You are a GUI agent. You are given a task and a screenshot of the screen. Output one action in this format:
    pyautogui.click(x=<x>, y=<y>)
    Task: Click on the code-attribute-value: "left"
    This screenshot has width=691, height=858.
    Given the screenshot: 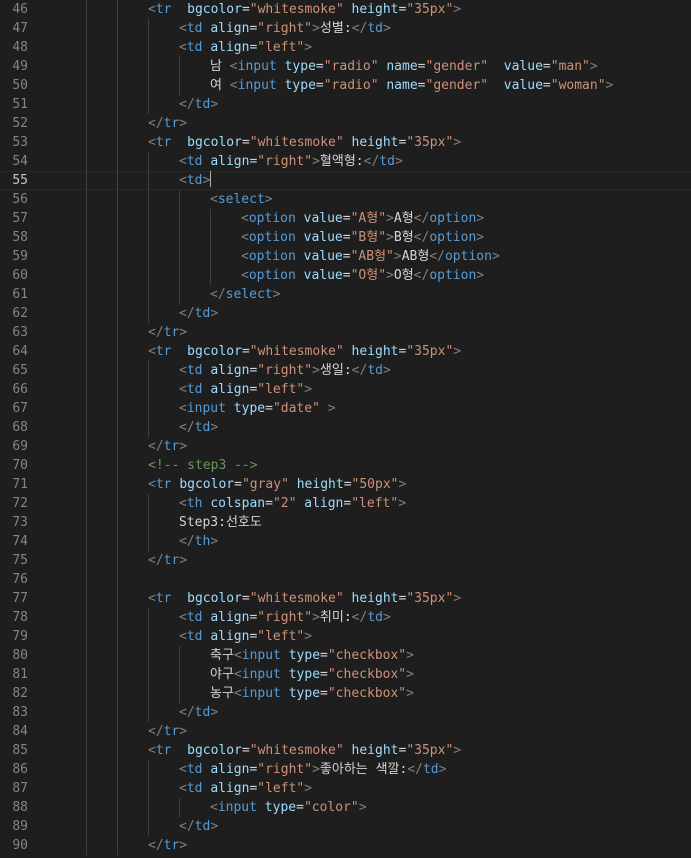 What is the action you would take?
    pyautogui.click(x=281, y=47)
    